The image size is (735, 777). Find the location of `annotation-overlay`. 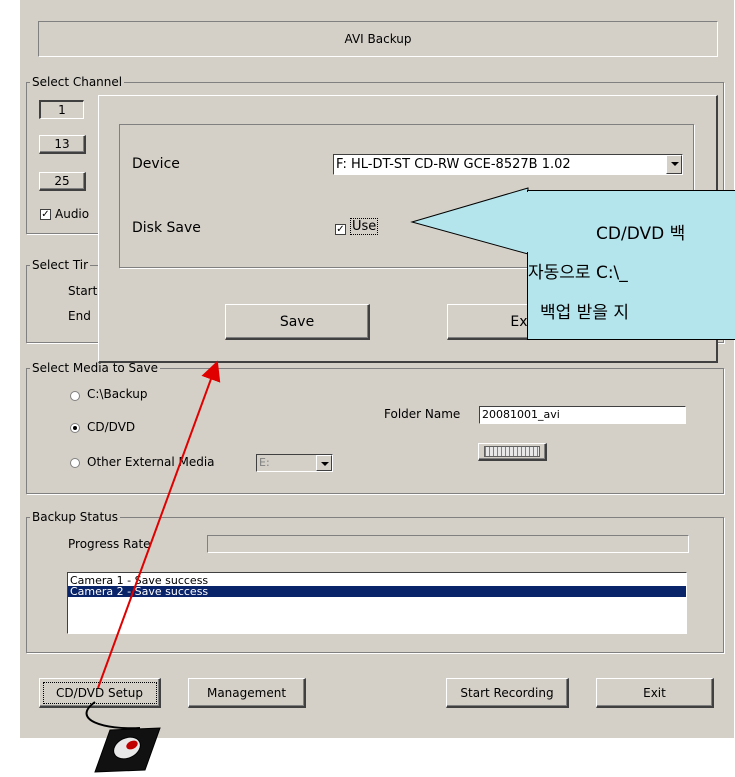

annotation-overlay is located at coordinates (153, 566).